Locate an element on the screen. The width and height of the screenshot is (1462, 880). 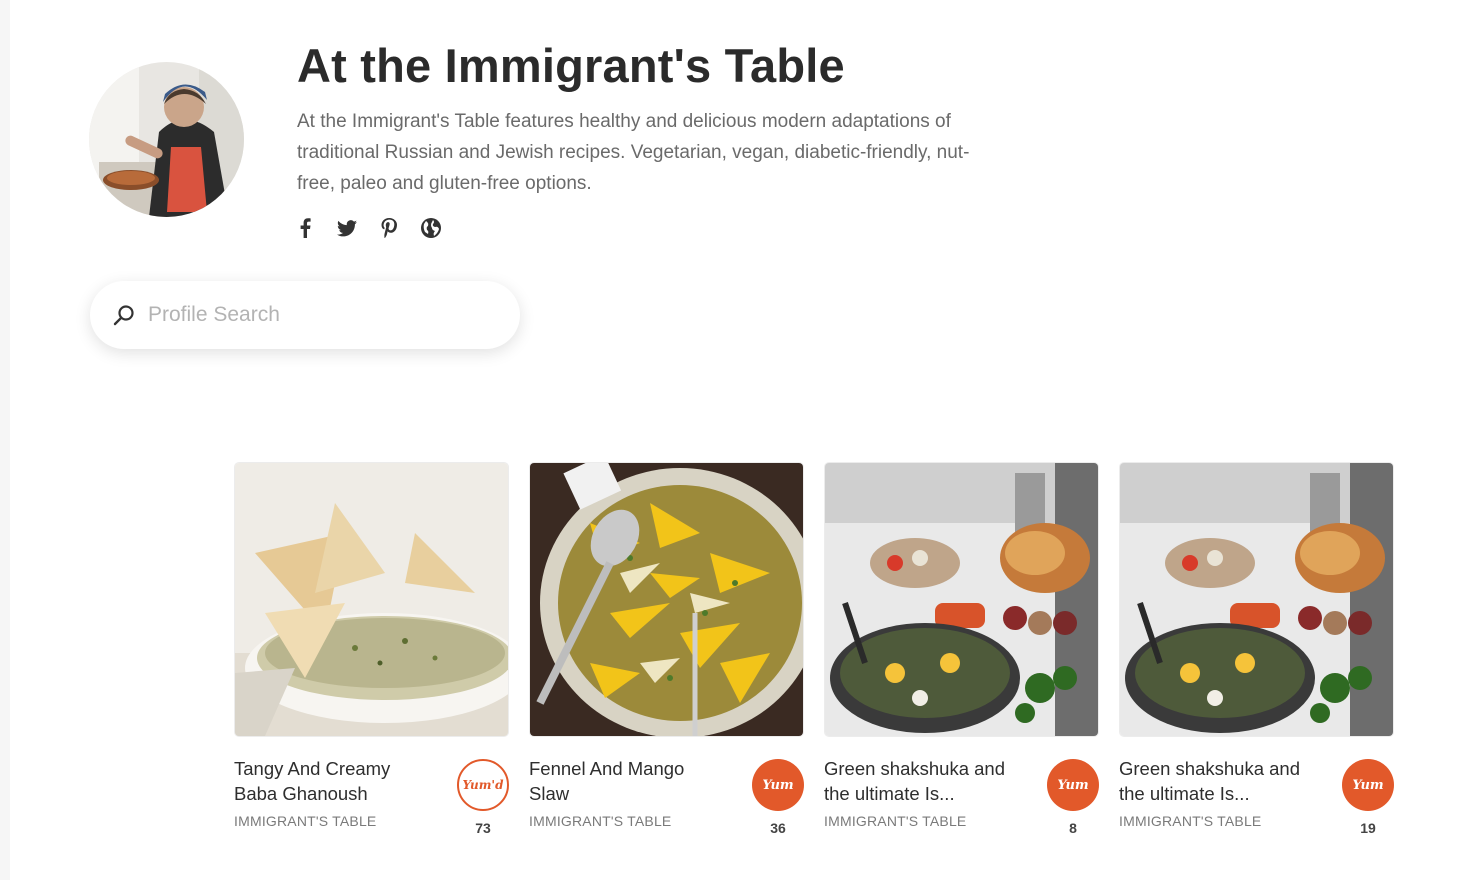
pinterest-icon is located at coordinates (389, 228).